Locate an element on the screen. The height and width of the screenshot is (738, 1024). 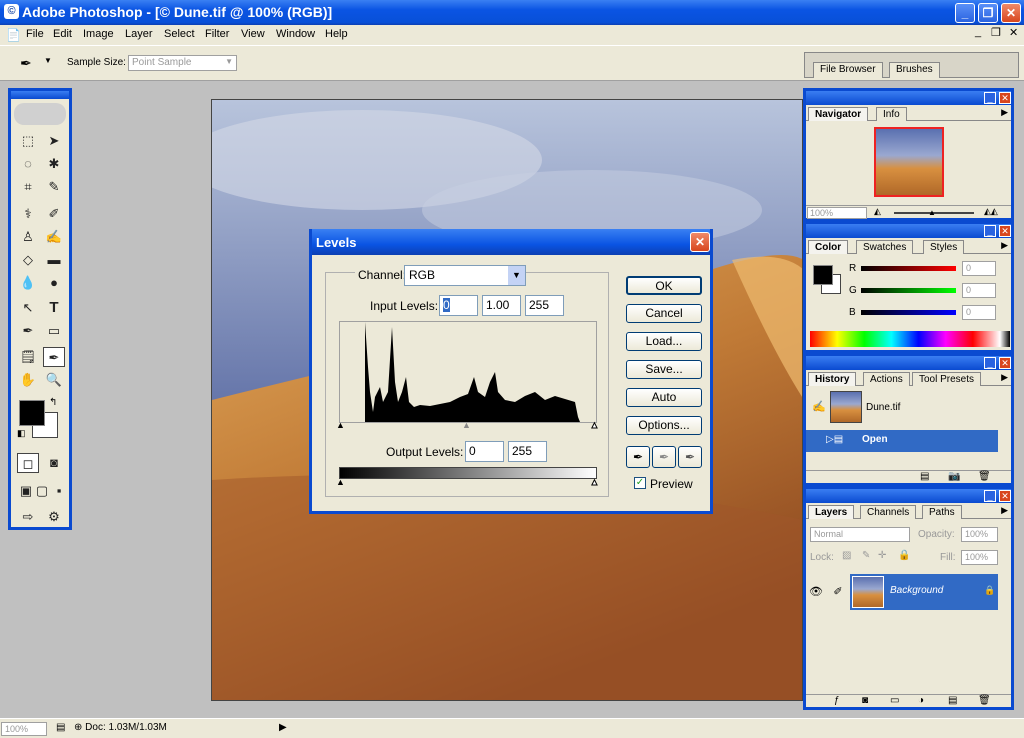
menu-layer: Layer is located at coordinates (139, 34).